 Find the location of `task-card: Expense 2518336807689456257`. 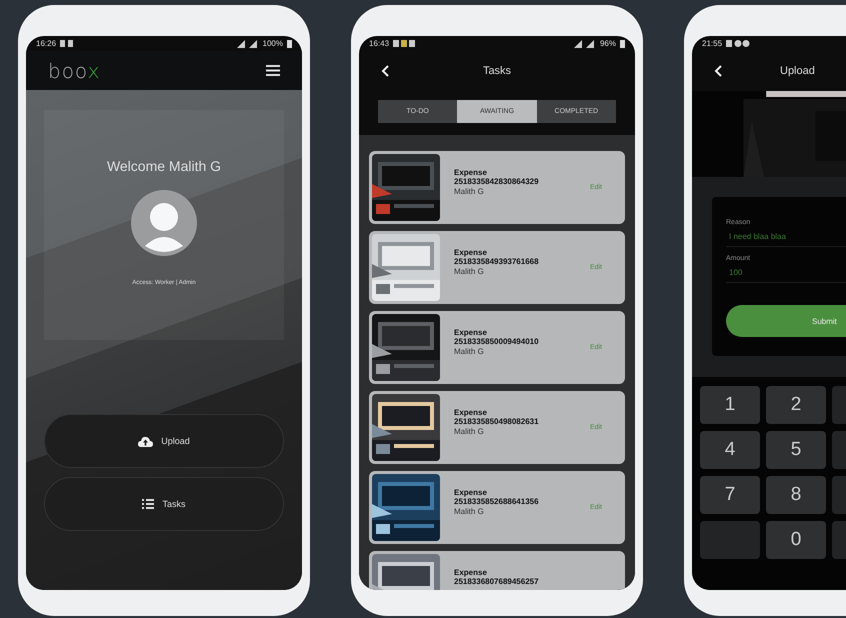

task-card: Expense 2518336807689456257 is located at coordinates (497, 570).